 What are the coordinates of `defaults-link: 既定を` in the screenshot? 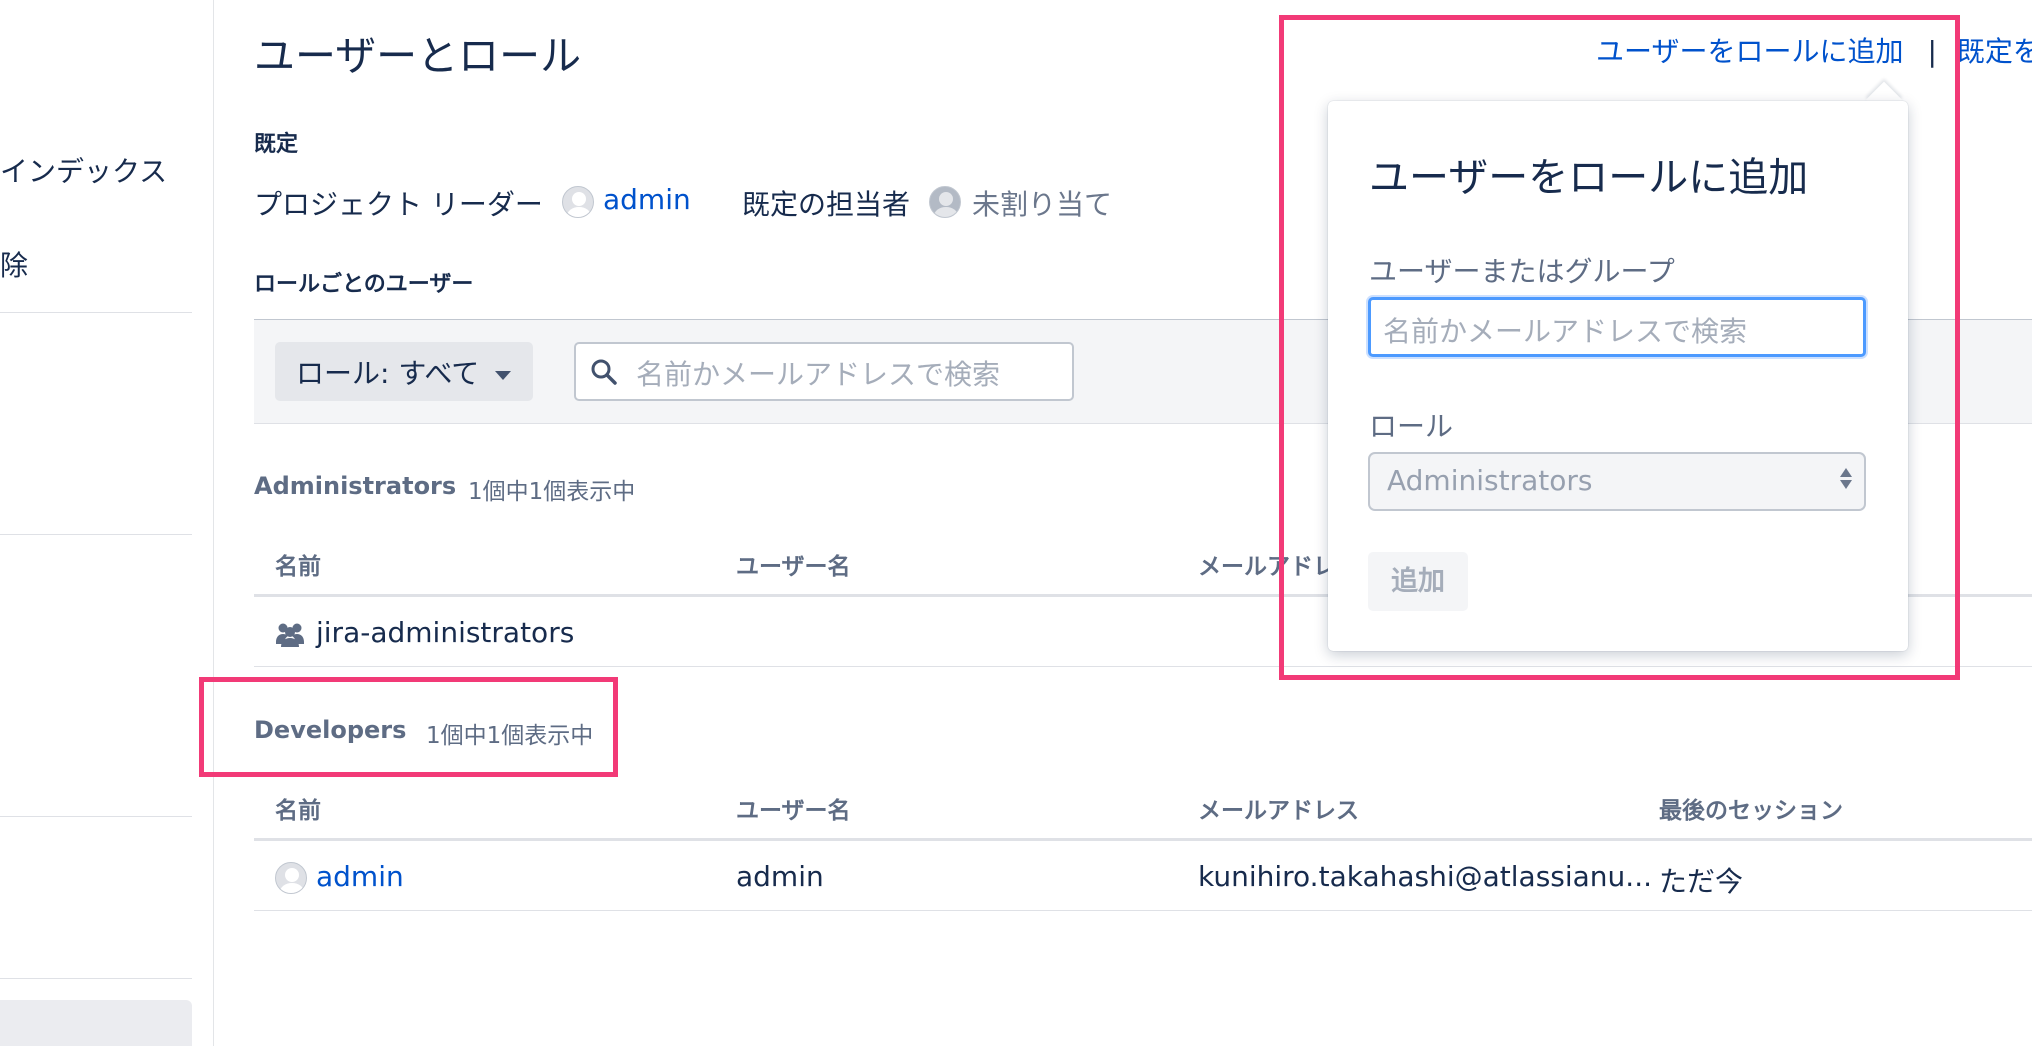 It's located at (1994, 51).